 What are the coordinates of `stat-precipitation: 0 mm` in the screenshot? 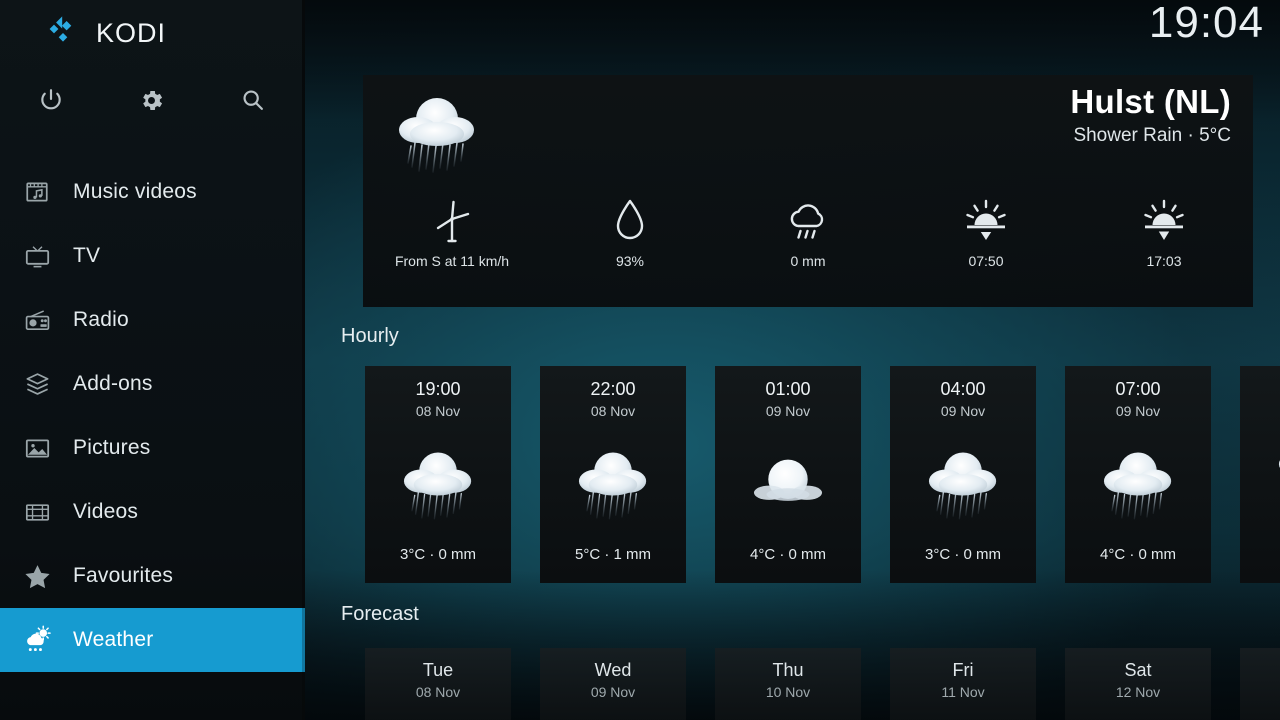 It's located at (808, 249).